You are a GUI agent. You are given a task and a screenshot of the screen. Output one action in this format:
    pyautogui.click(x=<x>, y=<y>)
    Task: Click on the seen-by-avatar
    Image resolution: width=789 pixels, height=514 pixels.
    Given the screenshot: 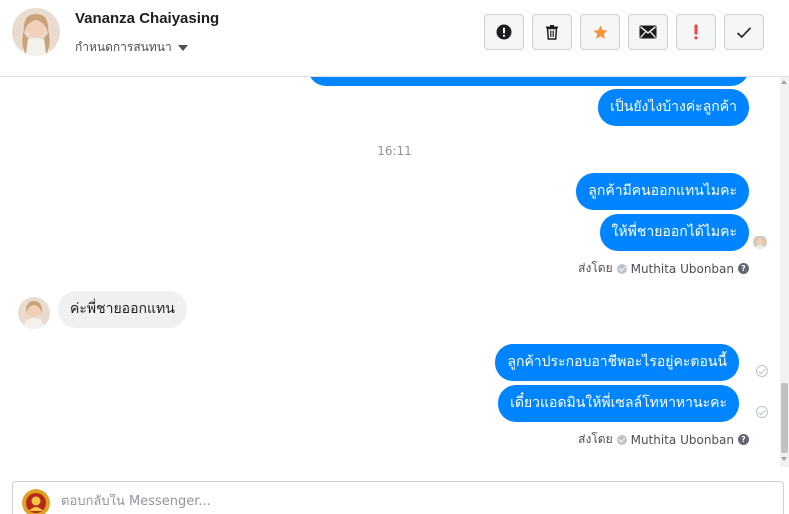 What is the action you would take?
    pyautogui.click(x=760, y=242)
    